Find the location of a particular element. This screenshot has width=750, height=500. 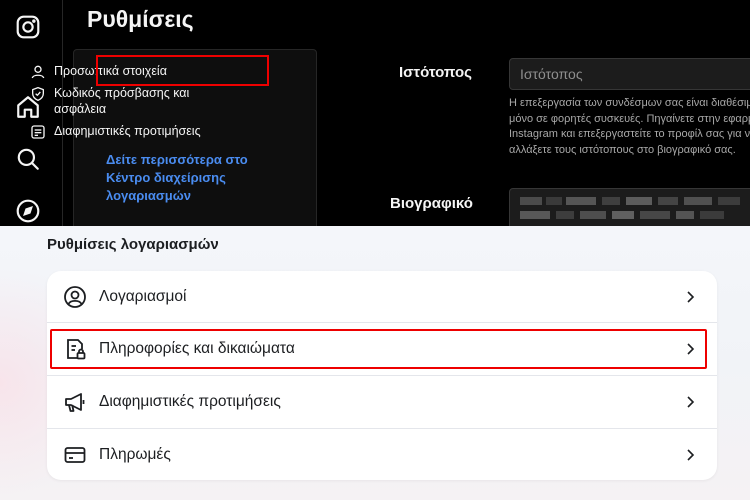

menu-item-ad-preferences: Διαφημιστικές προτιμήσεις is located at coordinates (115, 131).